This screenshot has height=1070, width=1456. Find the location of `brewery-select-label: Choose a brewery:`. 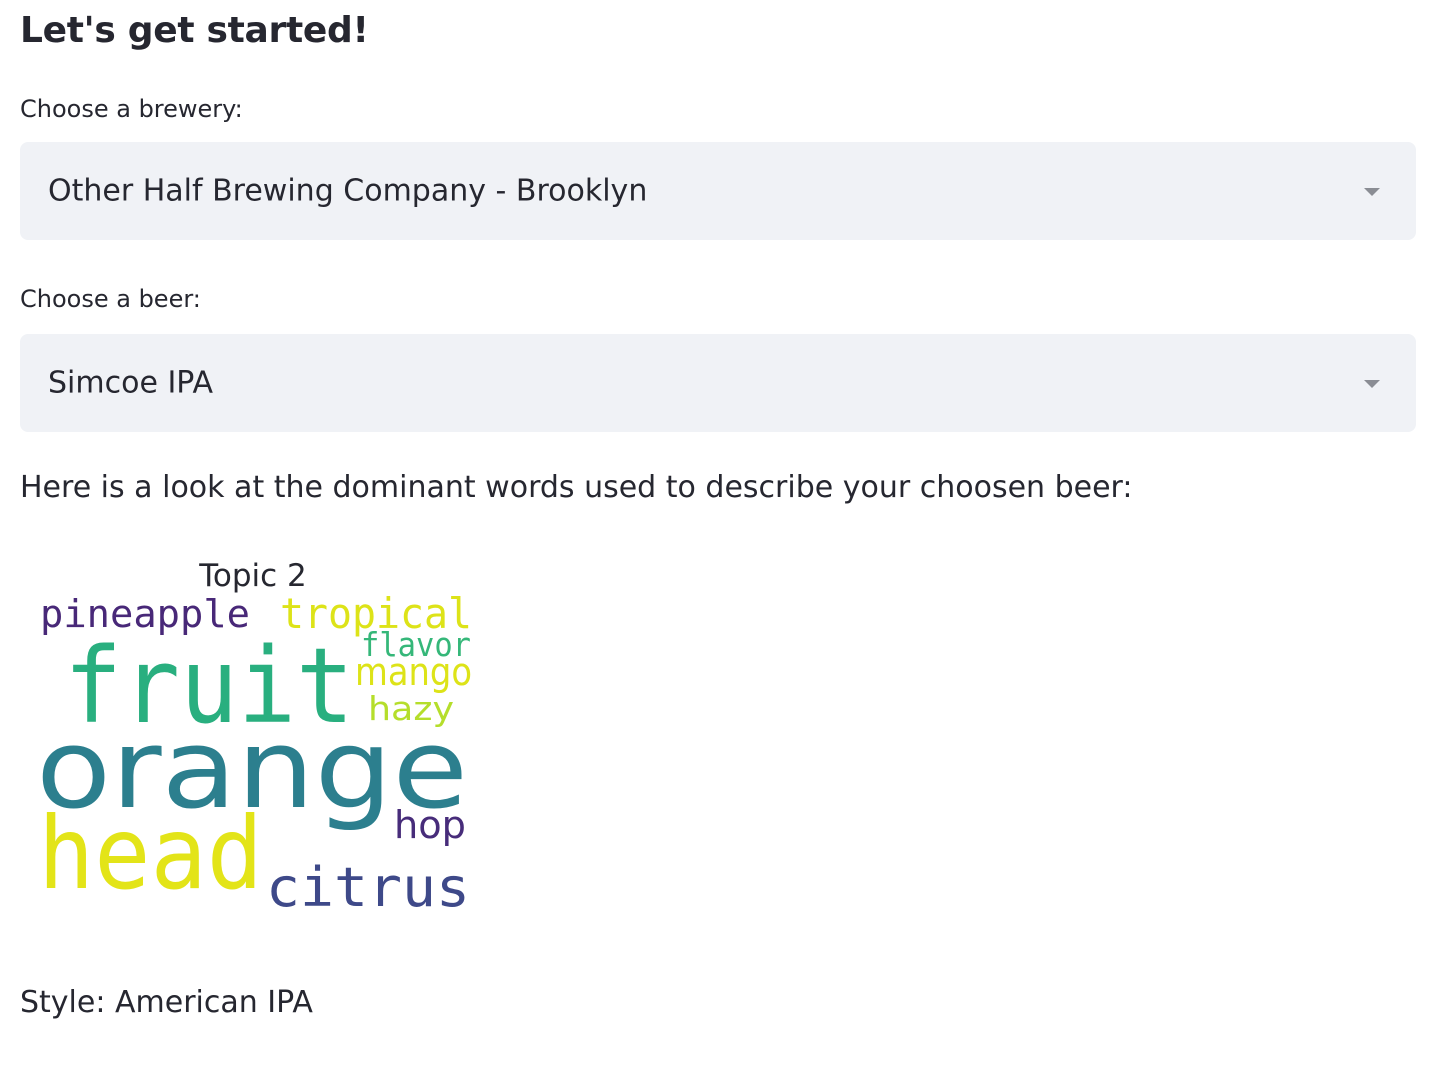

brewery-select-label: Choose a brewery: is located at coordinates (131, 109).